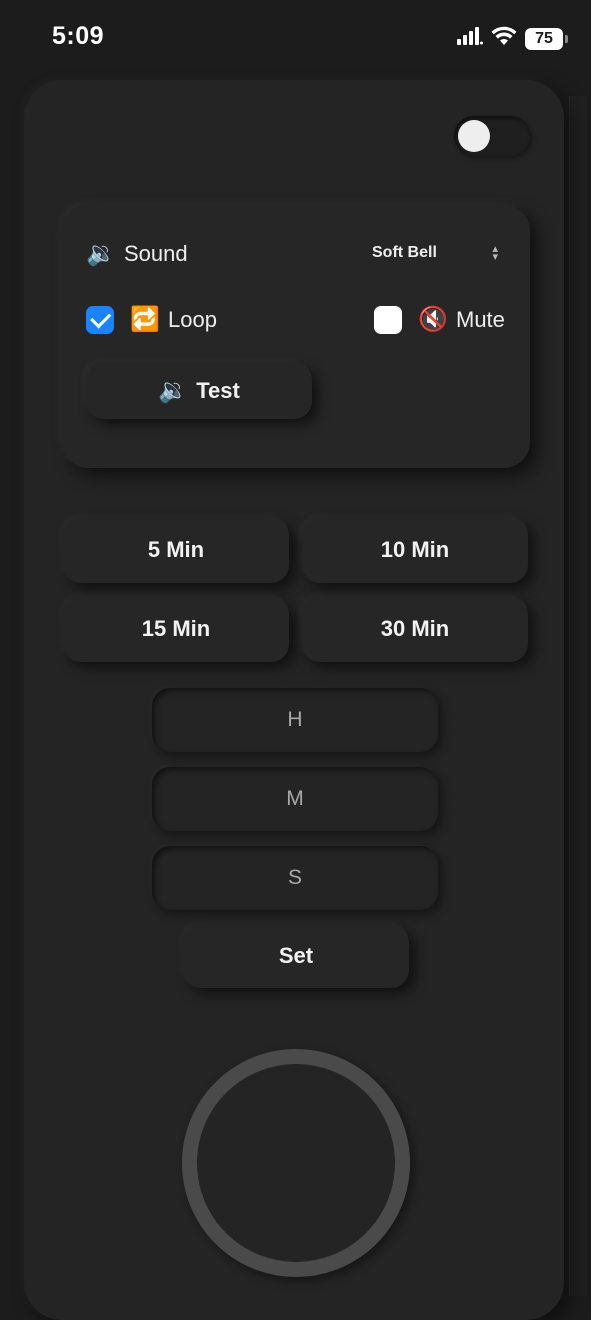 The height and width of the screenshot is (1320, 591). I want to click on test-button-label: Test, so click(218, 390).